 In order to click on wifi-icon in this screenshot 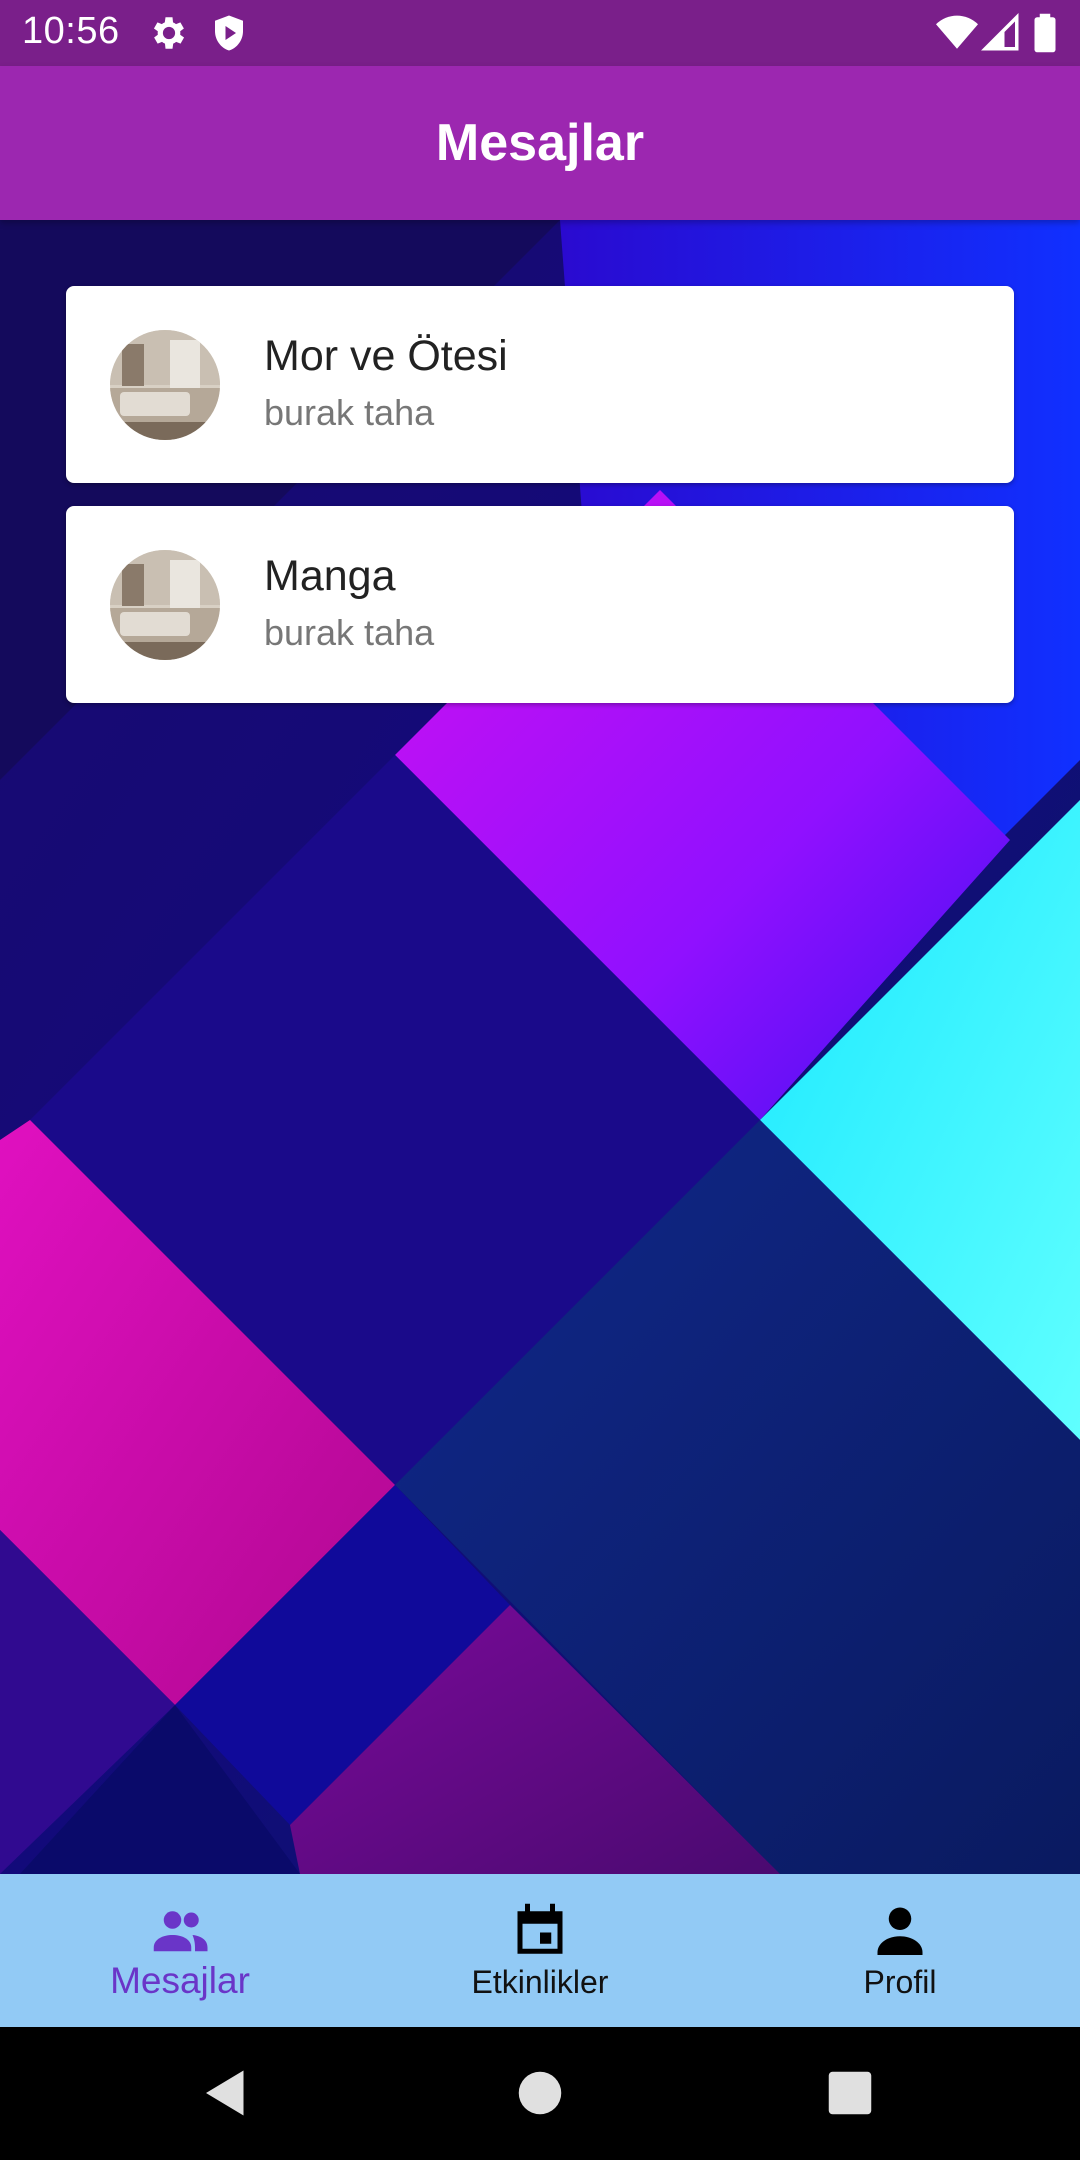, I will do `click(957, 32)`.